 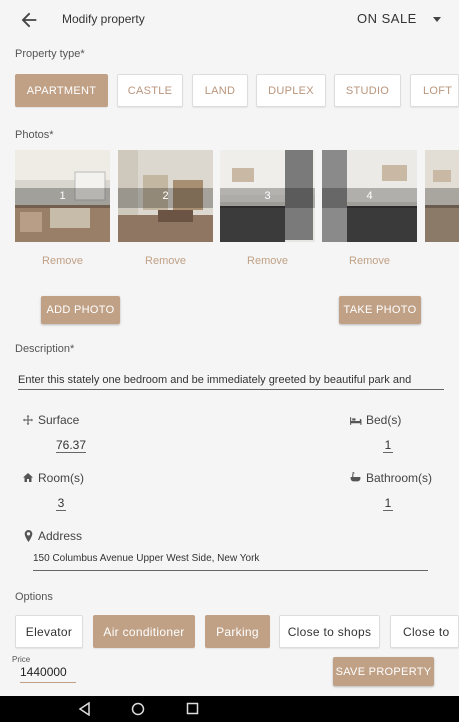 I want to click on bathroom-icon, so click(x=355, y=477).